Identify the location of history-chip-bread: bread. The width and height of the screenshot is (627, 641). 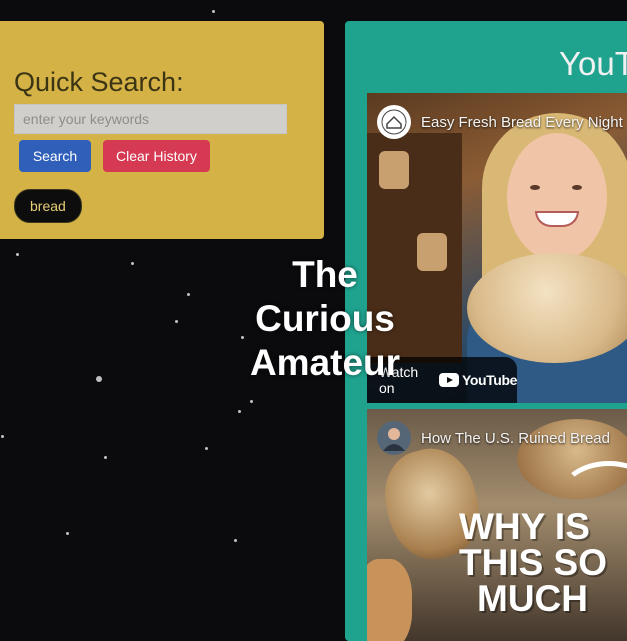
(48, 206).